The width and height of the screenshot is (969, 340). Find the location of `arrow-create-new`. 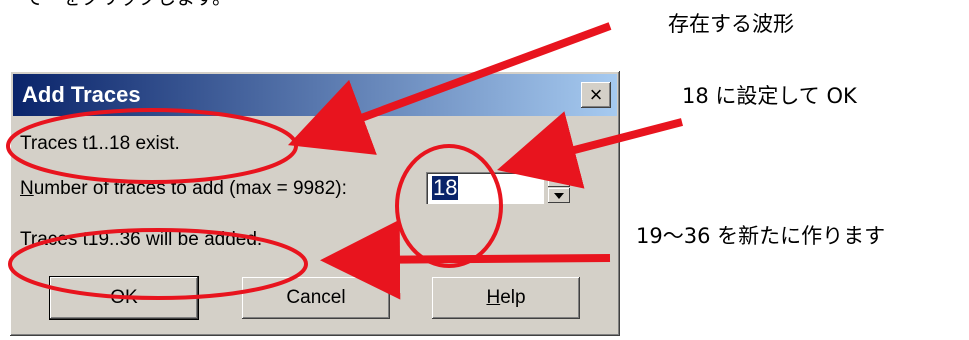

arrow-create-new is located at coordinates (465, 259).